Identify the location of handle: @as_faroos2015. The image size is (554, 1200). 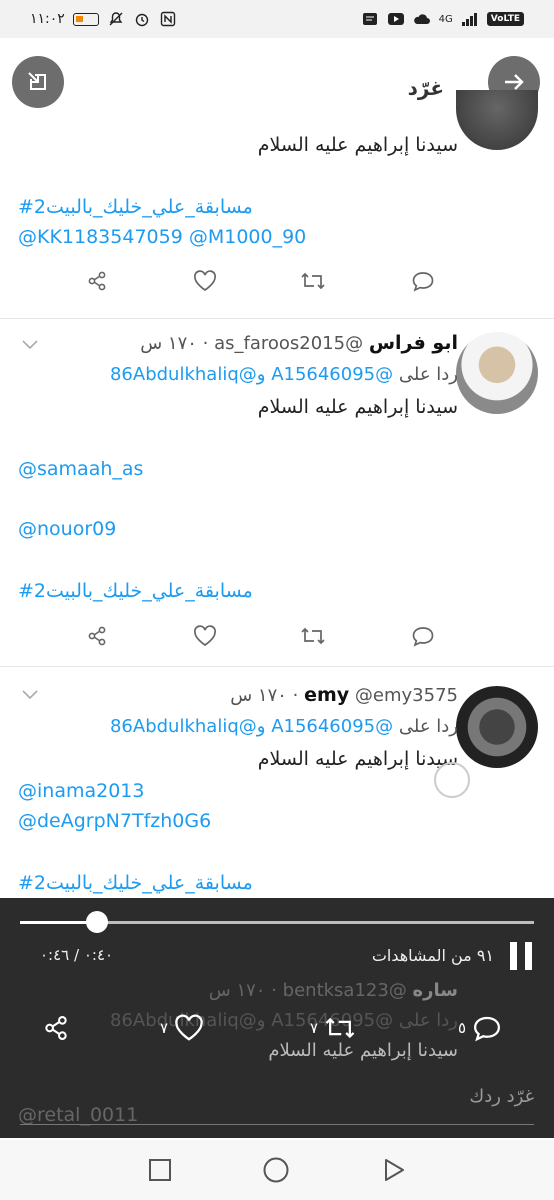
(288, 343).